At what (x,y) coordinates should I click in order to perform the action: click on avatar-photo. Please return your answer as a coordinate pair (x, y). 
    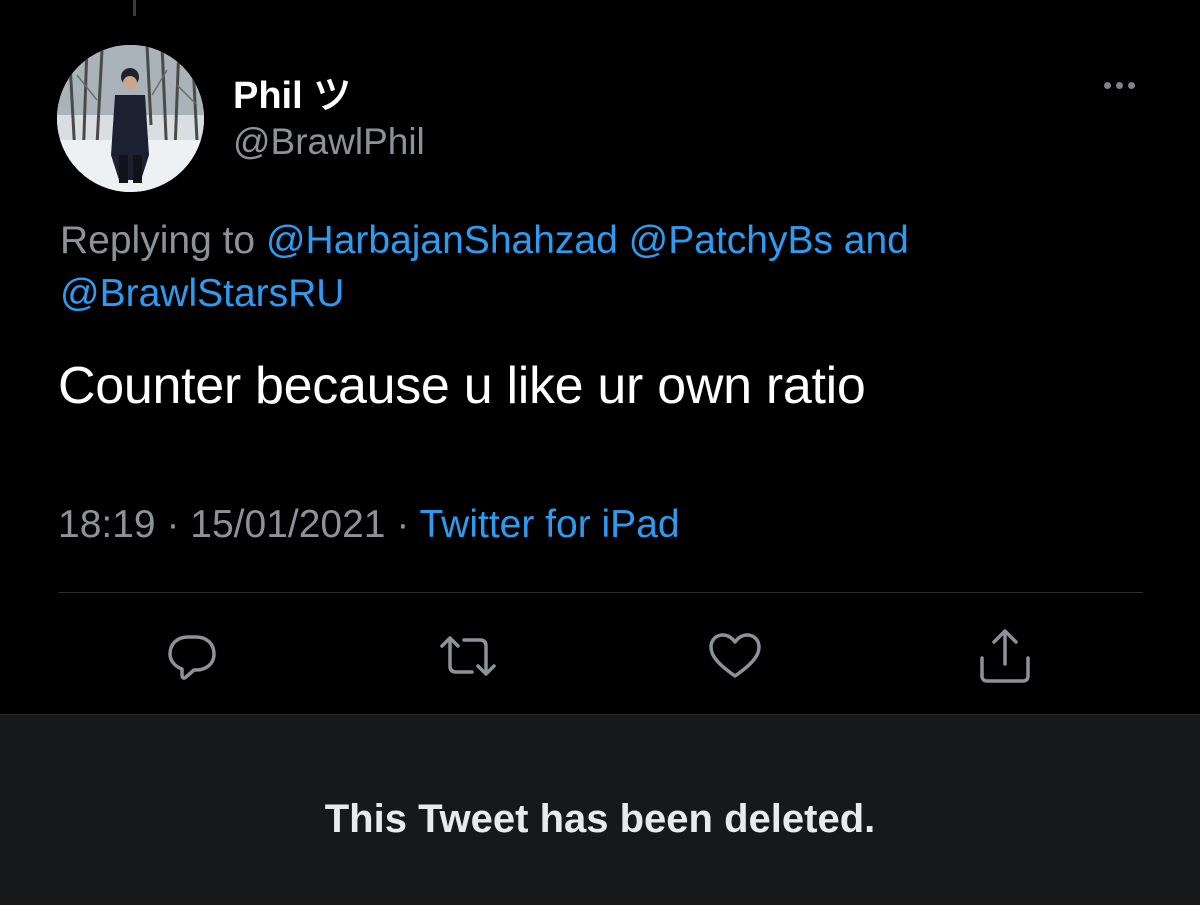
    Looking at the image, I should click on (130, 118).